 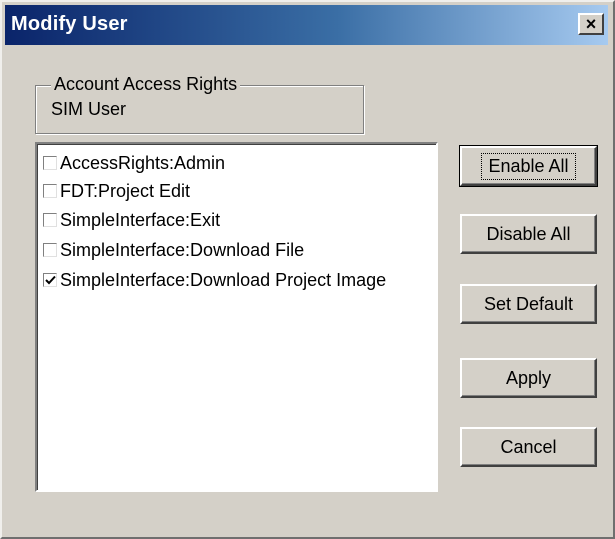 I want to click on list-item-label: FDT:Project Edit, so click(x=125, y=190).